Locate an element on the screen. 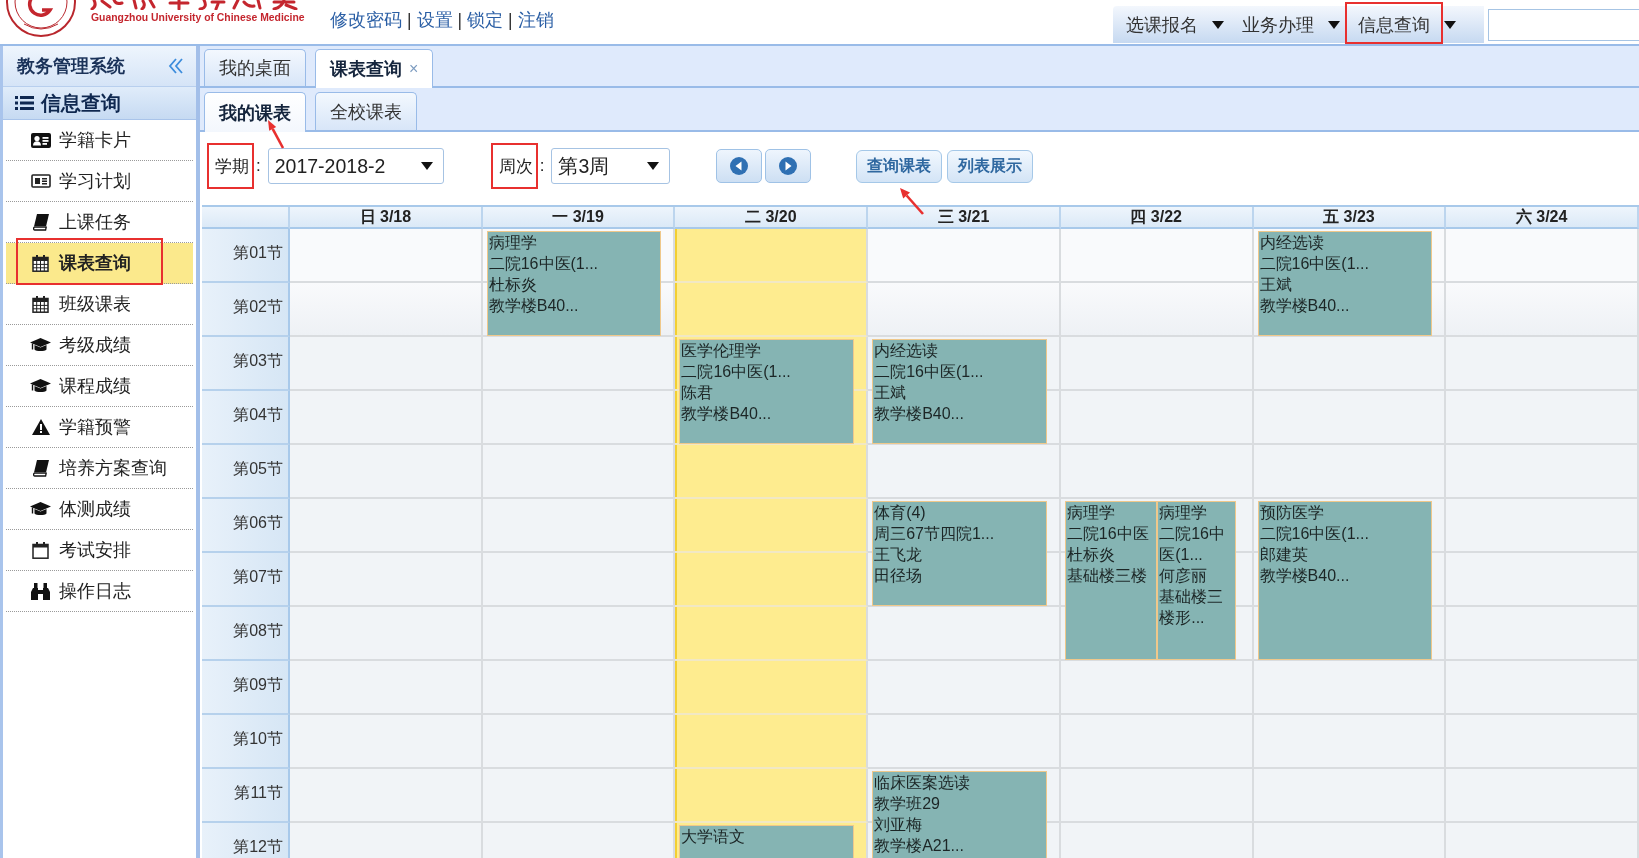  period-label: 第11节 is located at coordinates (246, 796).